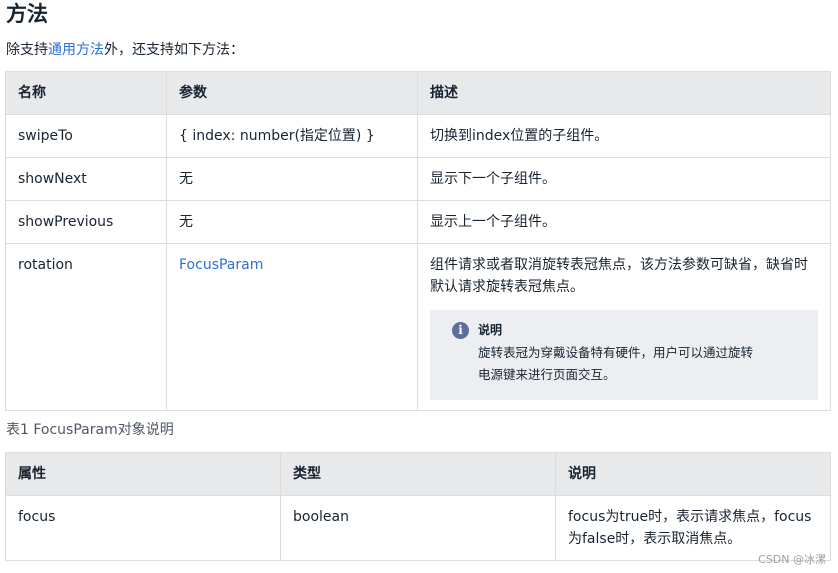 The image size is (838, 573). I want to click on header-attribute: 属性, so click(143, 474).